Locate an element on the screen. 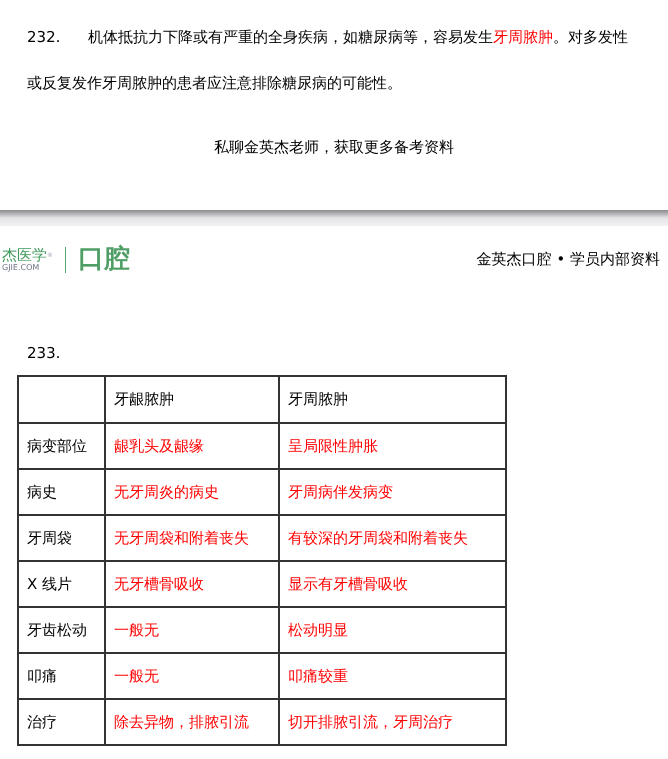  table-cell: 无牙槽骨吸收 is located at coordinates (192, 584).